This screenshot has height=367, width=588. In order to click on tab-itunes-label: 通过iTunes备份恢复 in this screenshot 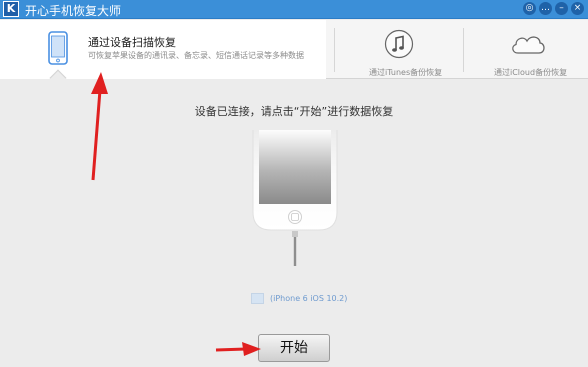, I will do `click(406, 72)`.